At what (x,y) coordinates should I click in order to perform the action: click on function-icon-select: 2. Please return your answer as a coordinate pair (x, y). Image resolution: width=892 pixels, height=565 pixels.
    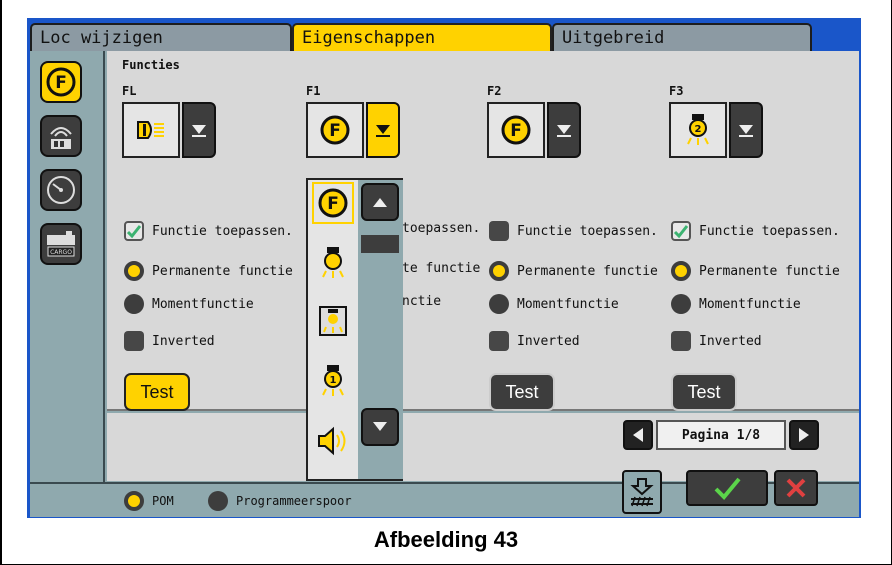
    Looking at the image, I should click on (698, 130).